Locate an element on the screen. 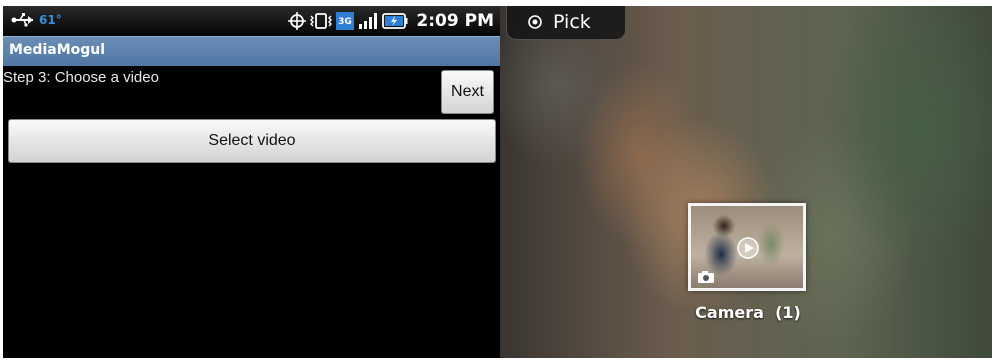  target-icon is located at coordinates (535, 22).